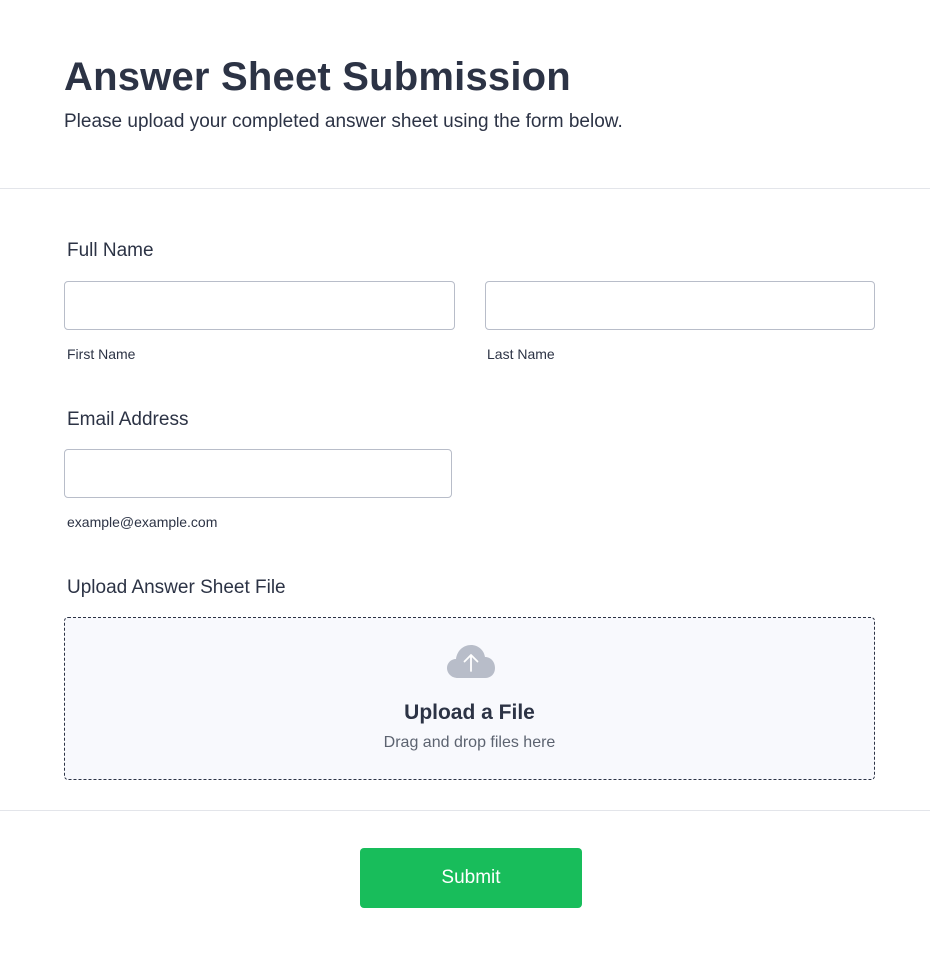  I want to click on footer-divider, so click(465, 810).